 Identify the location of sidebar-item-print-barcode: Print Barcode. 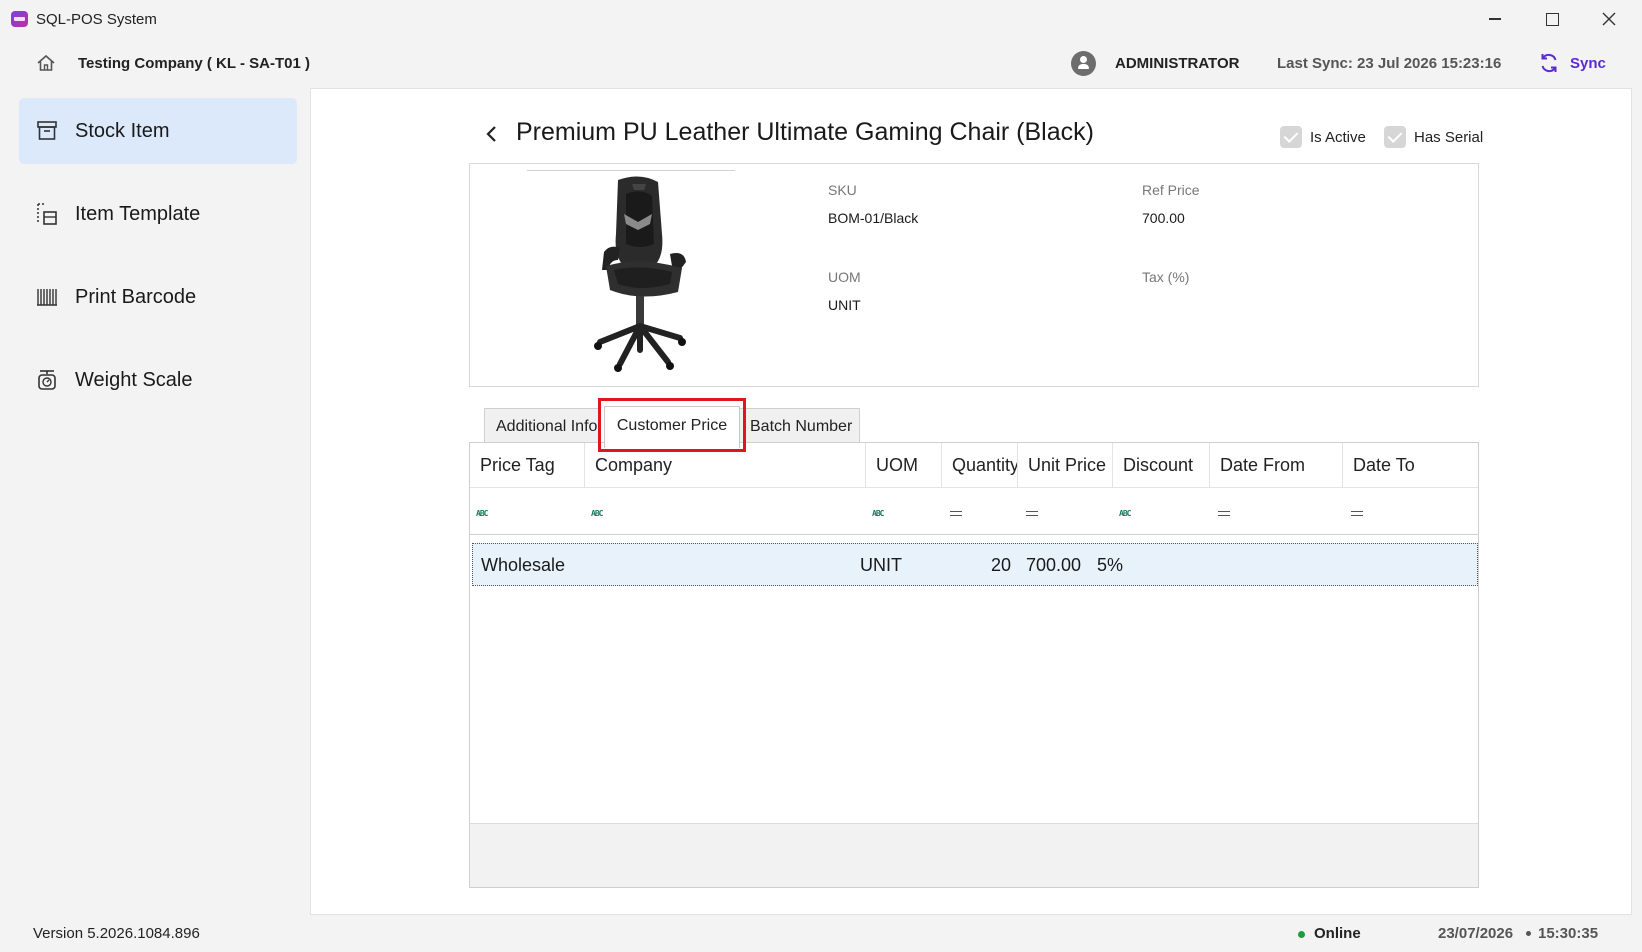
(158, 297).